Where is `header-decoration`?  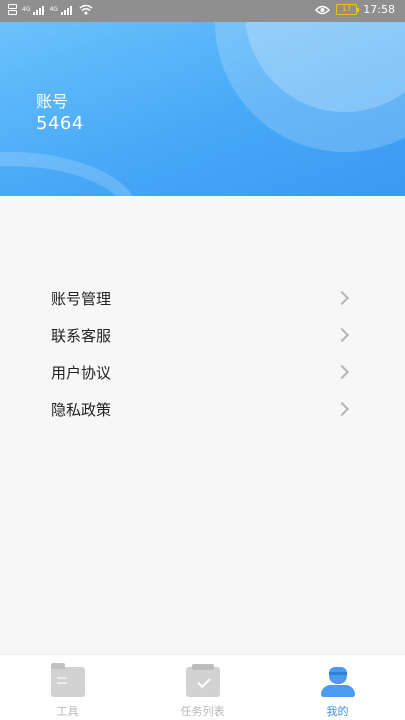
header-decoration is located at coordinates (70, 174).